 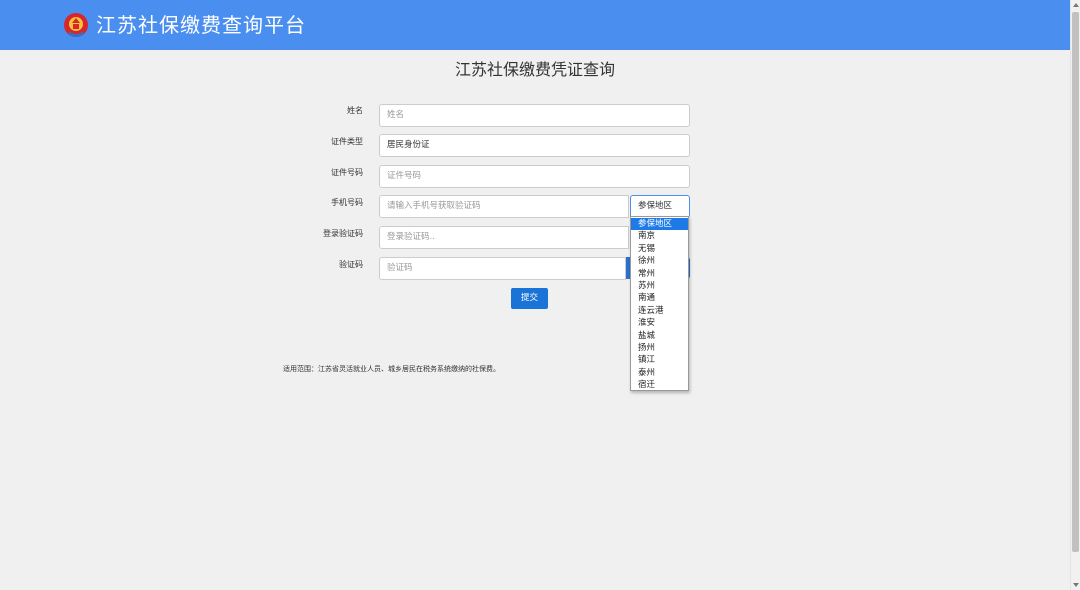 I want to click on region-option: 苏州, so click(x=659, y=286).